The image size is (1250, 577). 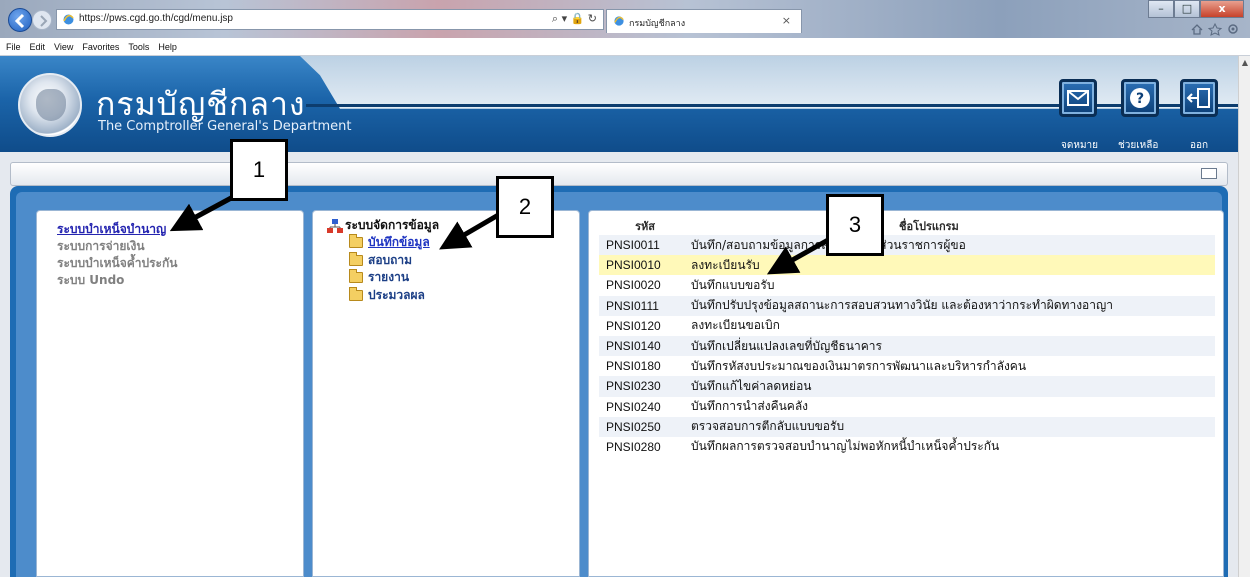 What do you see at coordinates (855, 225) in the screenshot?
I see `callout-3: 3` at bounding box center [855, 225].